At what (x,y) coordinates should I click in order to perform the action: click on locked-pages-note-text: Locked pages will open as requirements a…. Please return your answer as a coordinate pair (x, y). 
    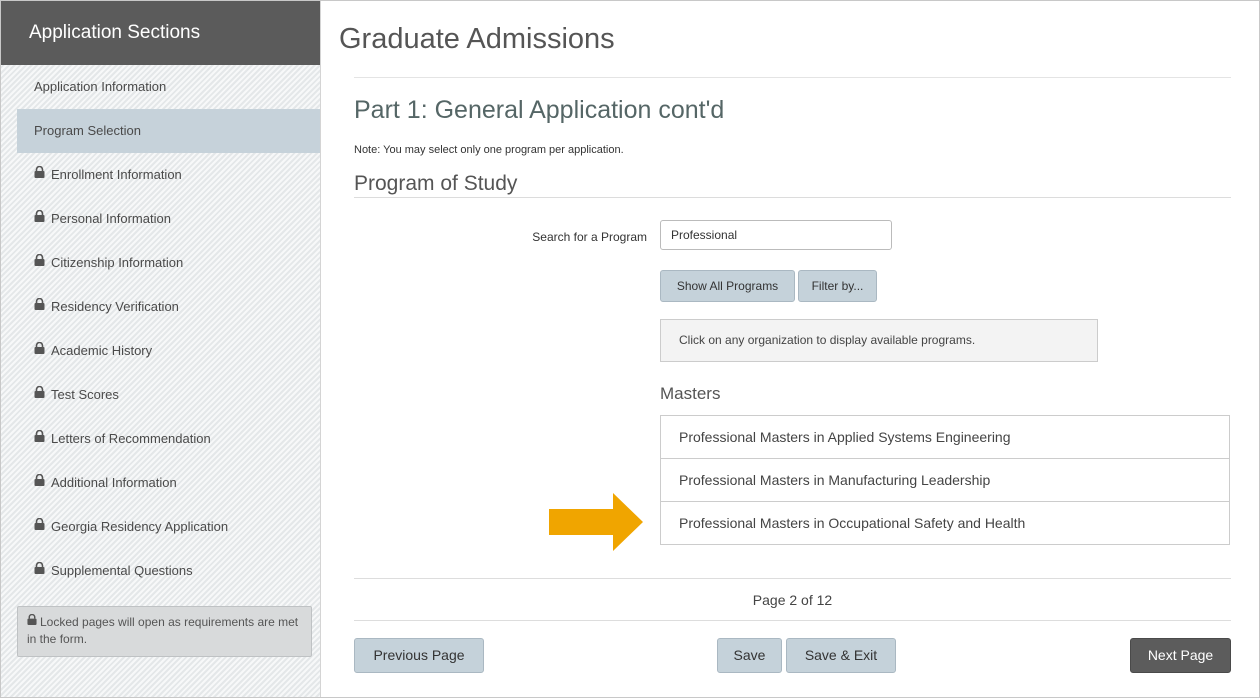
    Looking at the image, I should click on (163, 631).